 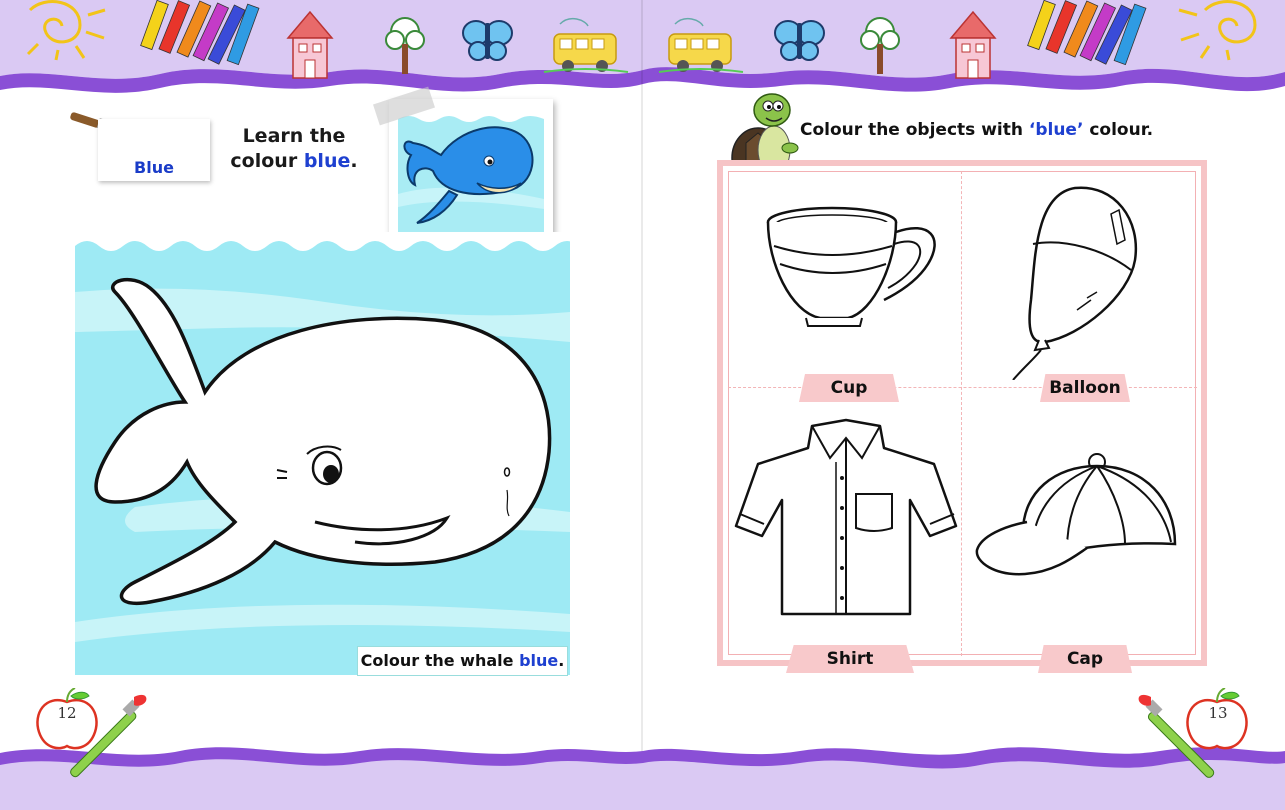 I want to click on instruction-prefix: Colour the objects with, so click(x=914, y=130).